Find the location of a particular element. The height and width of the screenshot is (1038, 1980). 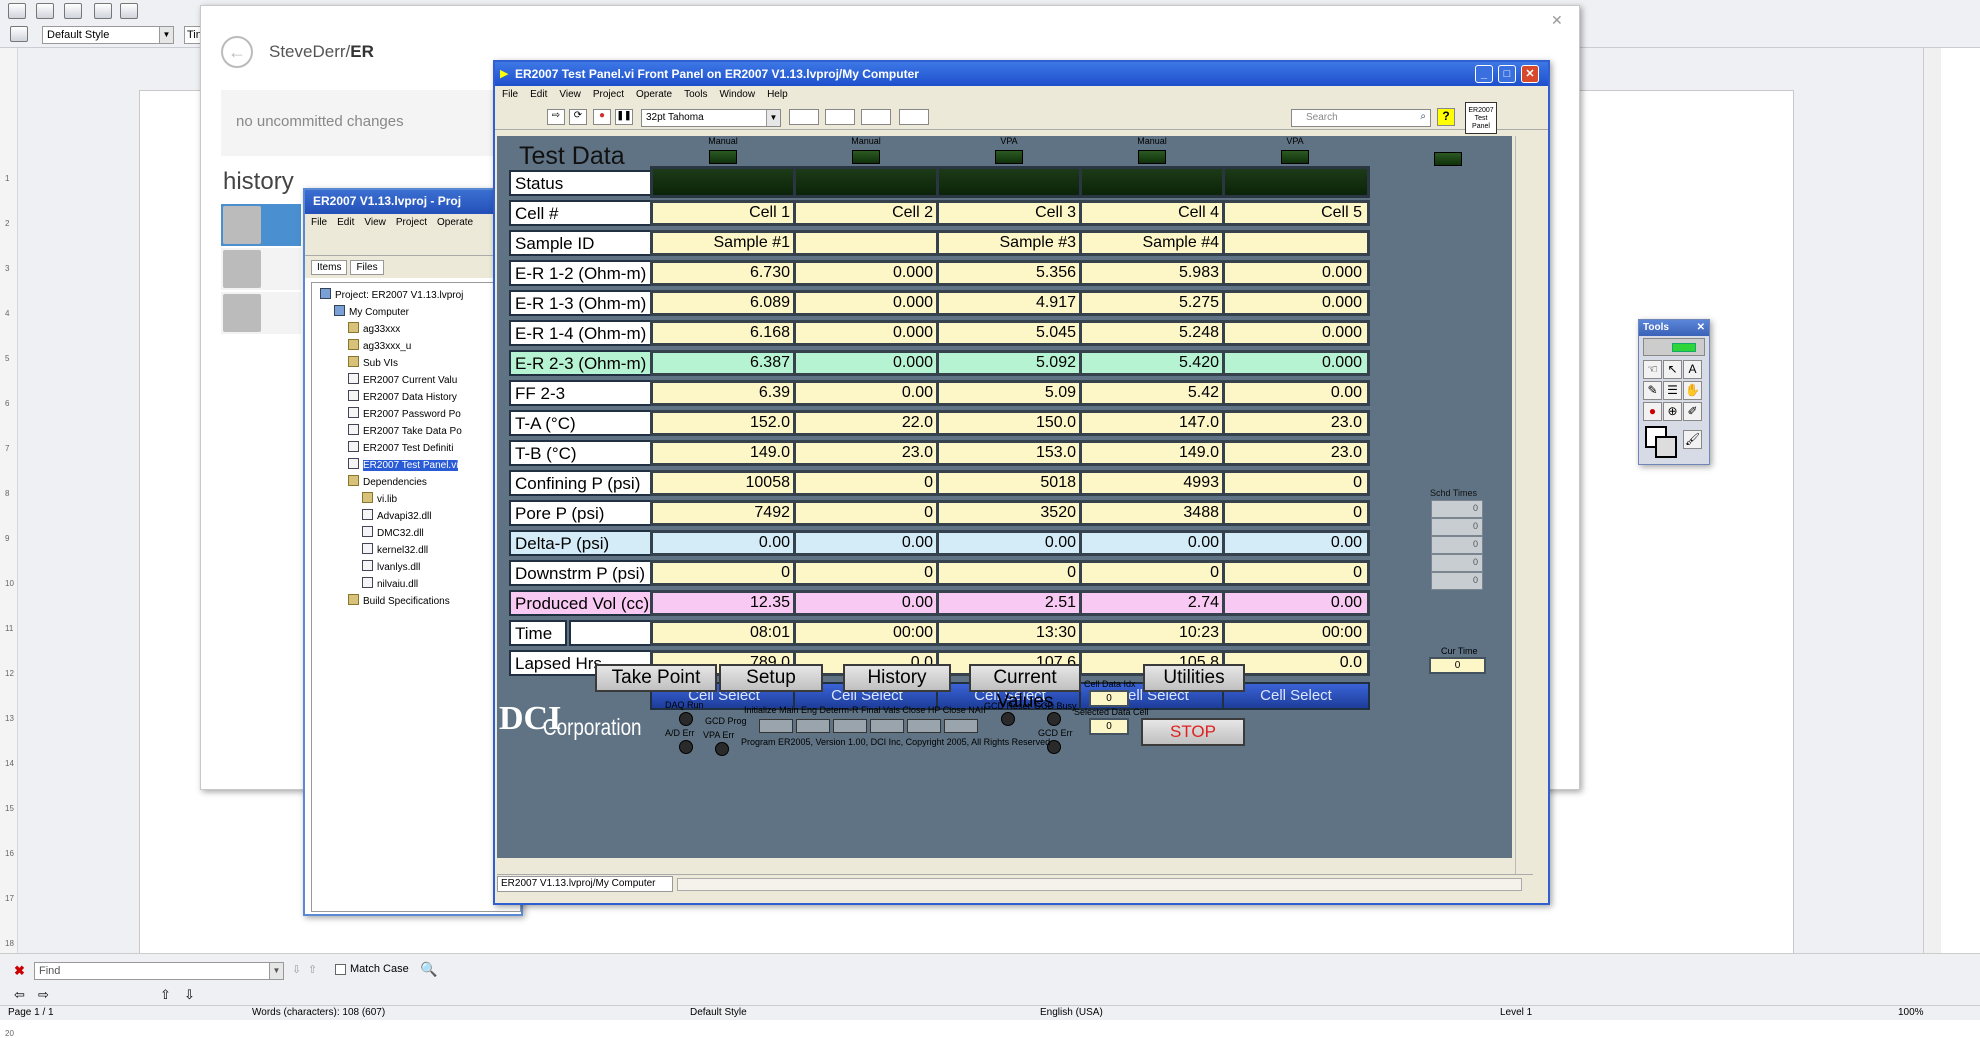

color-background-icon is located at coordinates (1666, 447).